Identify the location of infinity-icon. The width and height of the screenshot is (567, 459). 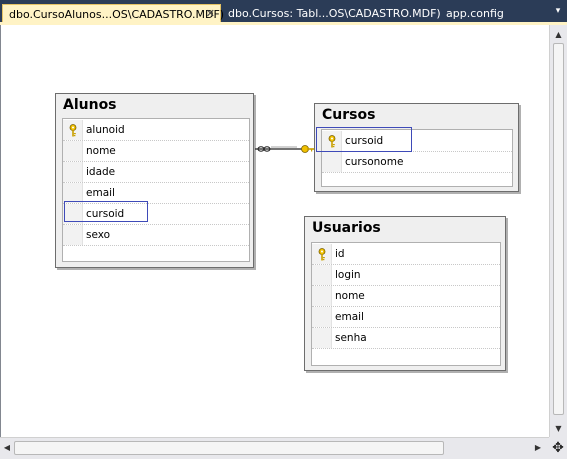
(264, 149).